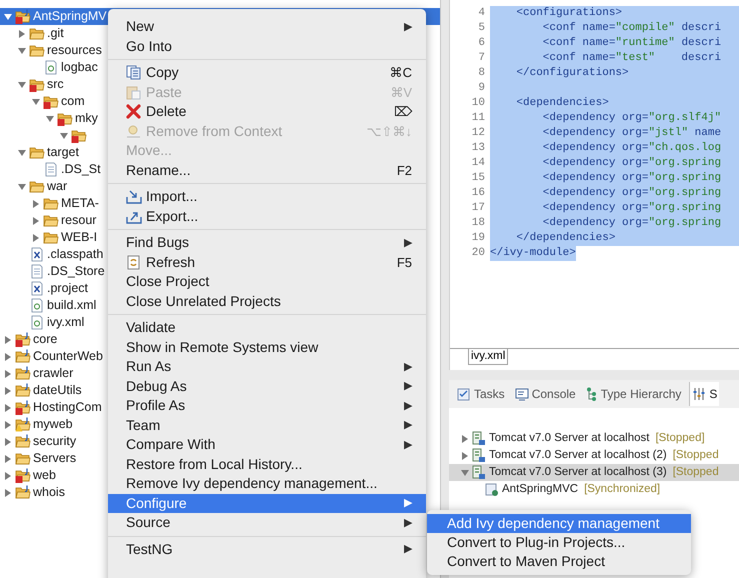 Image resolution: width=739 pixels, height=578 pixels. Describe the element at coordinates (403, 112) in the screenshot. I see `shortcut-label: ⌦` at that location.